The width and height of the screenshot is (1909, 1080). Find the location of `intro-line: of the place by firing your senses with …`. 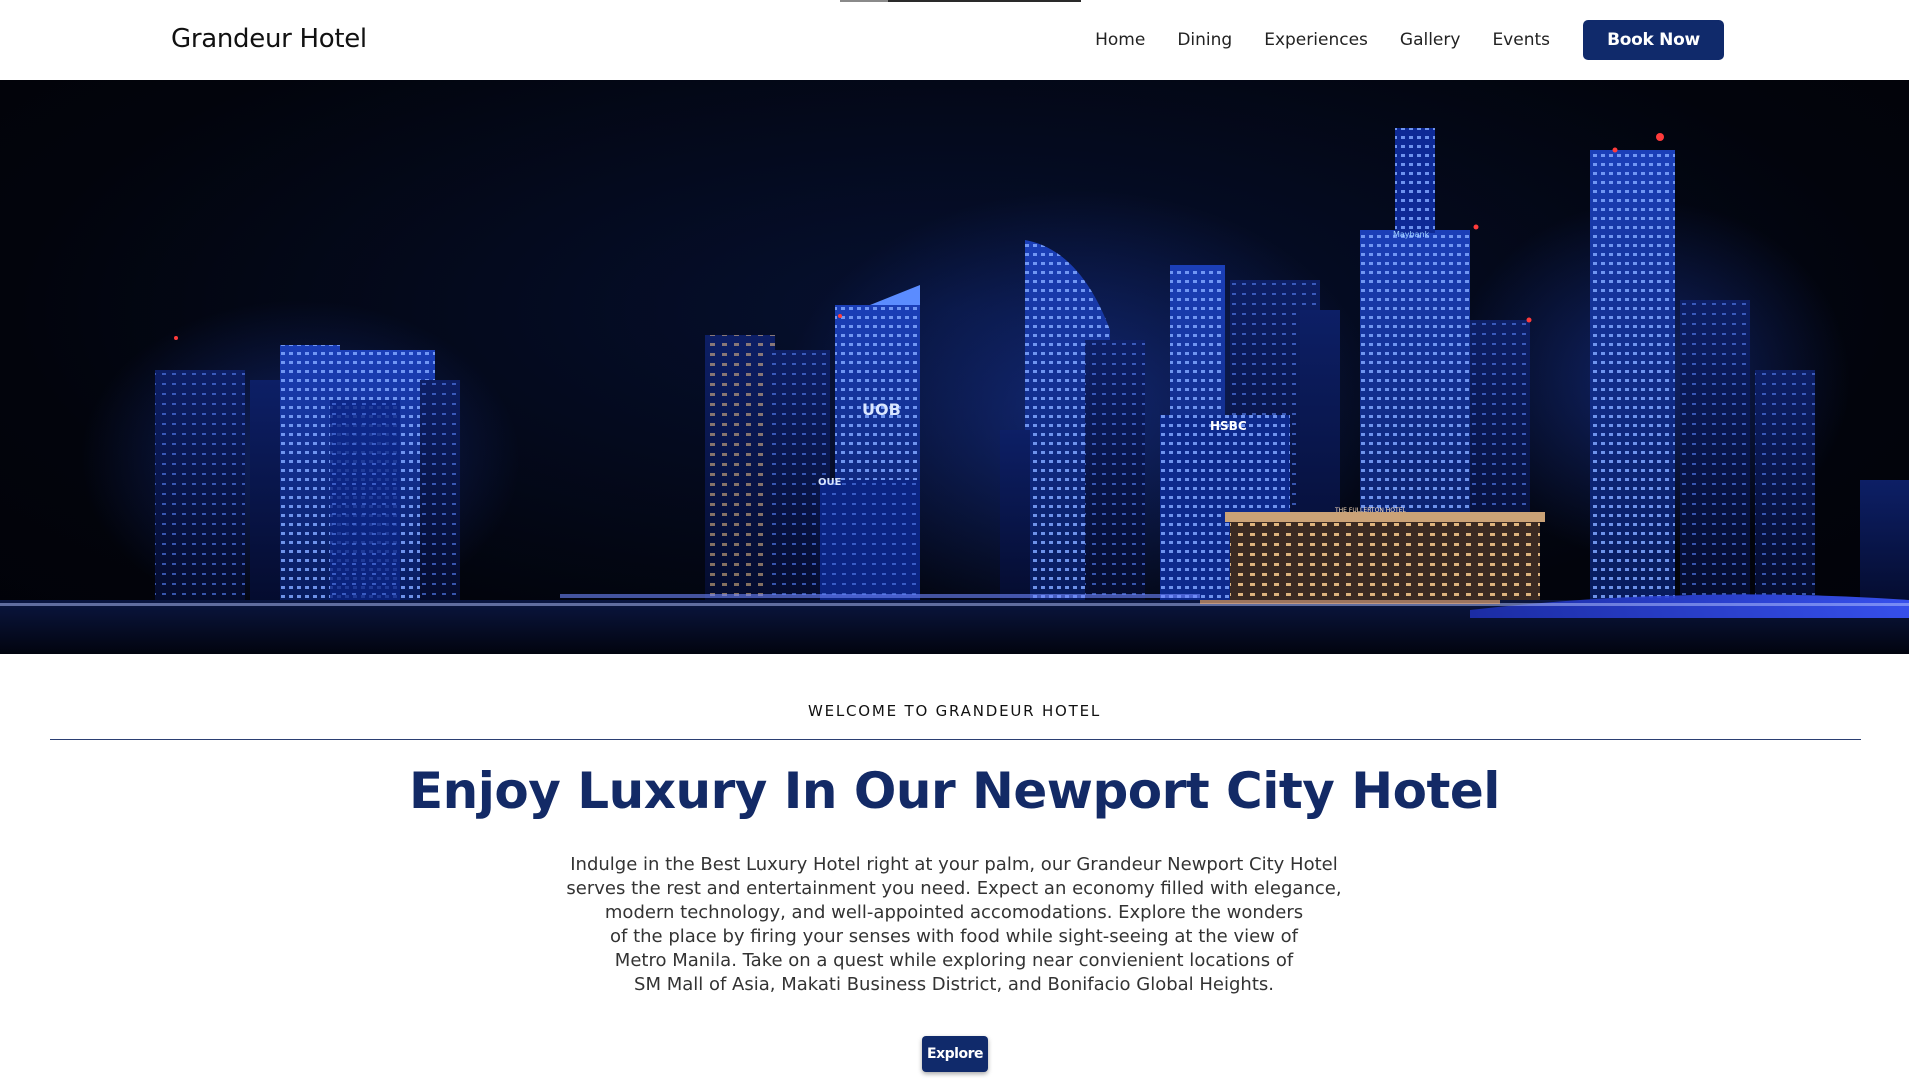

intro-line: of the place by firing your senses with … is located at coordinates (954, 936).